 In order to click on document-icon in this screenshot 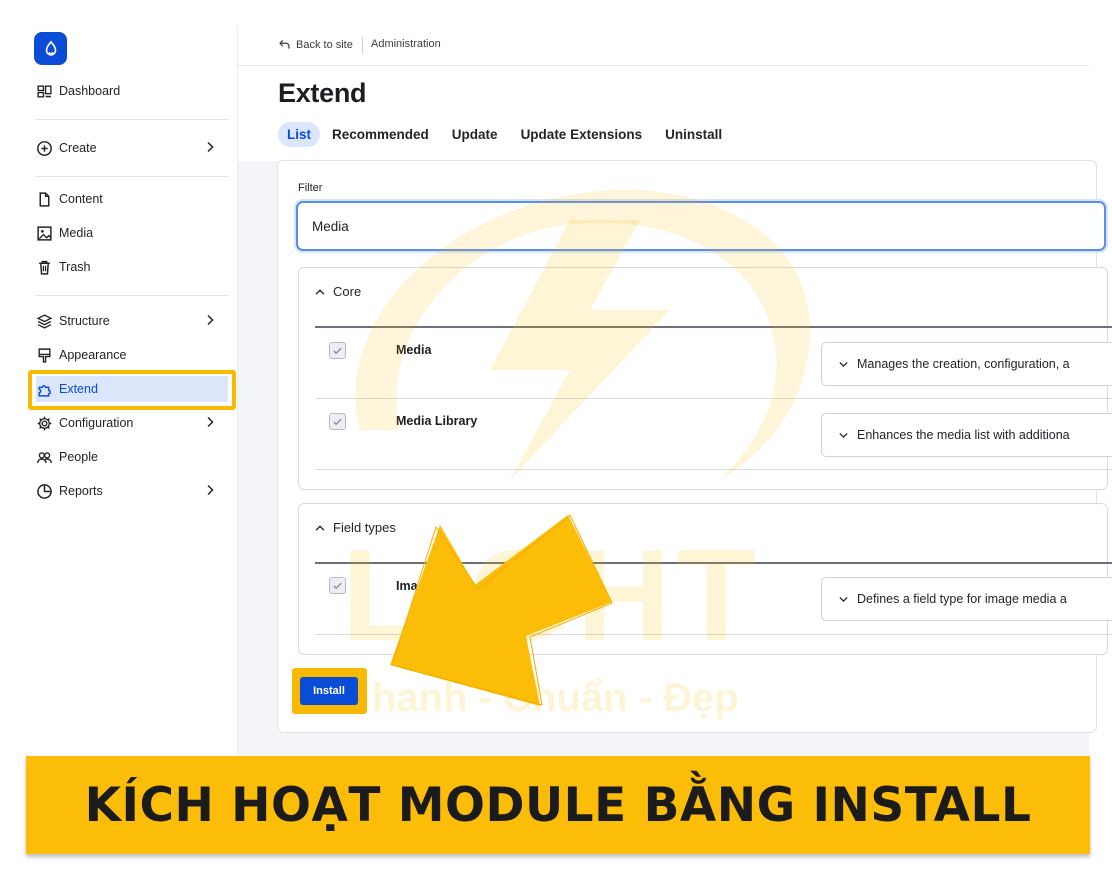, I will do `click(44, 199)`.